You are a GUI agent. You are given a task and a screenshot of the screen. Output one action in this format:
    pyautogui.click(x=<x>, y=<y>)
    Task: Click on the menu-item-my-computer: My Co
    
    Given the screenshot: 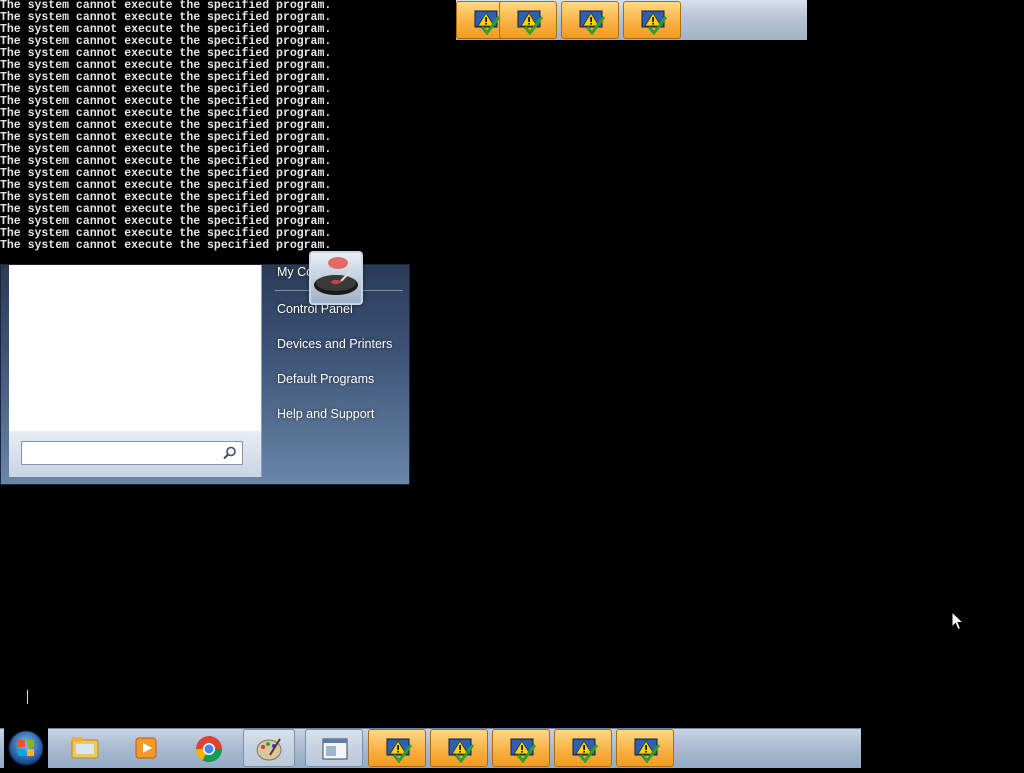 What is the action you would take?
    pyautogui.click(x=295, y=272)
    